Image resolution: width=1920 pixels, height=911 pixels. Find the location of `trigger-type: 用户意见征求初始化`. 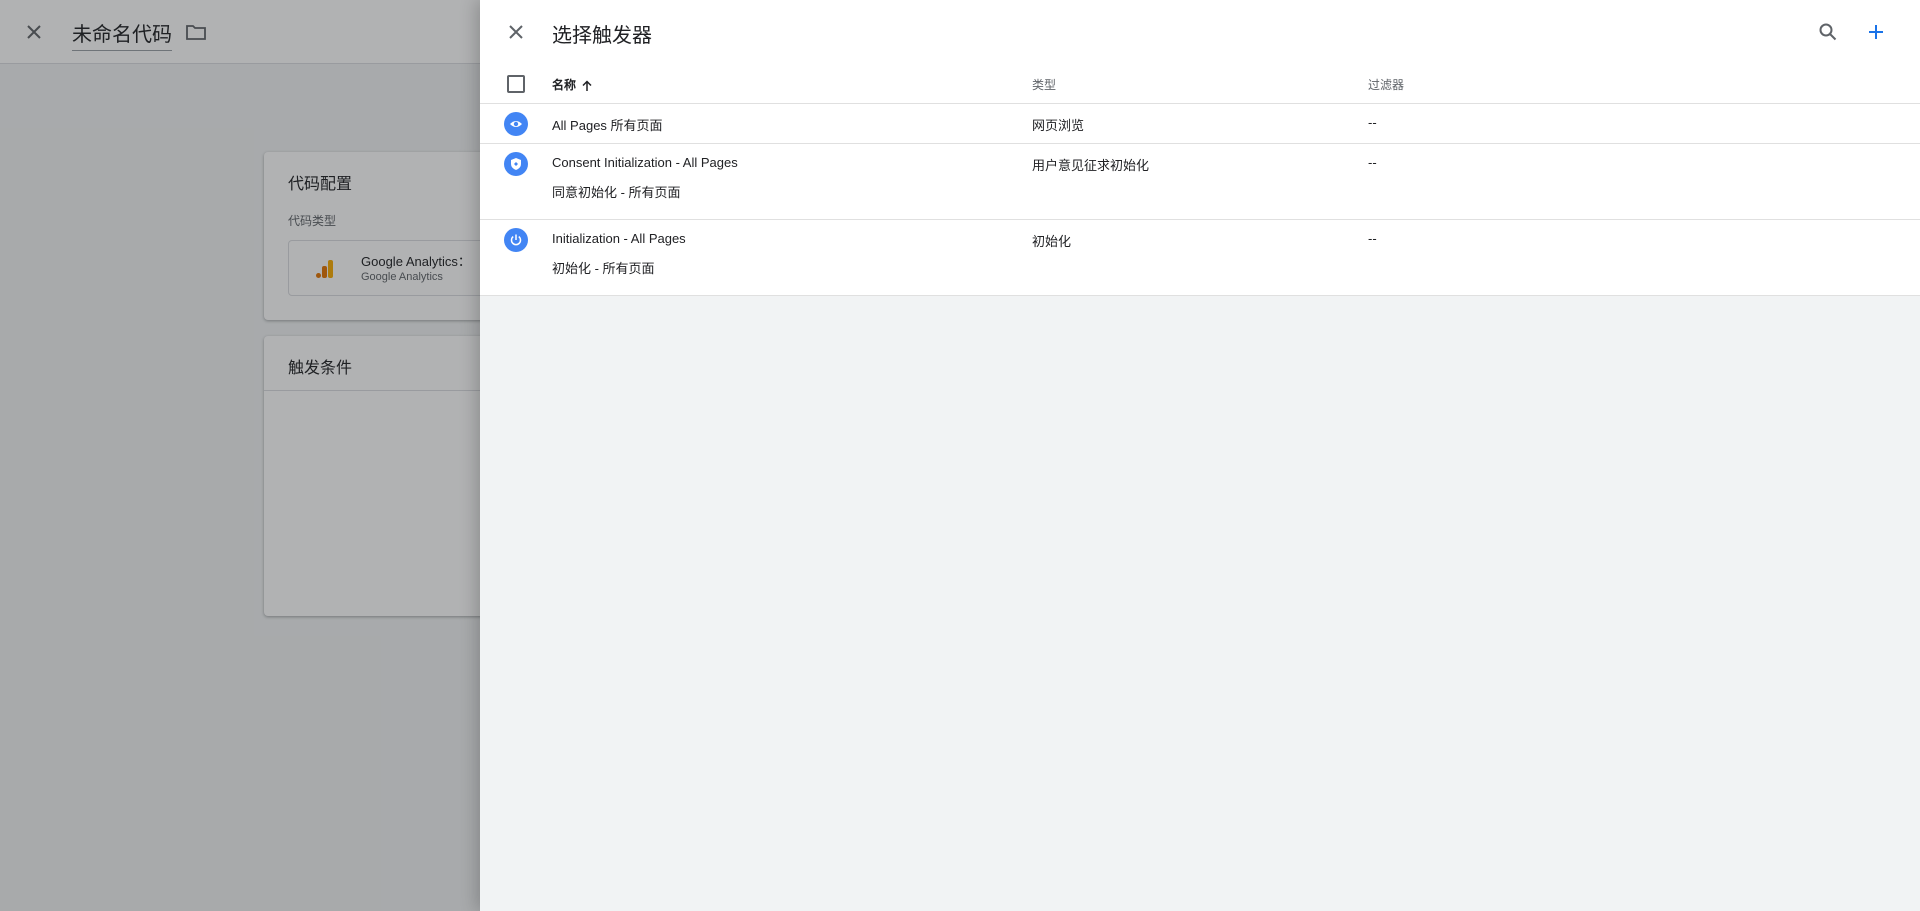

trigger-type: 用户意见征求初始化 is located at coordinates (1091, 165).